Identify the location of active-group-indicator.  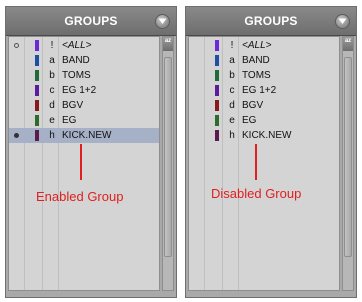
(16, 135).